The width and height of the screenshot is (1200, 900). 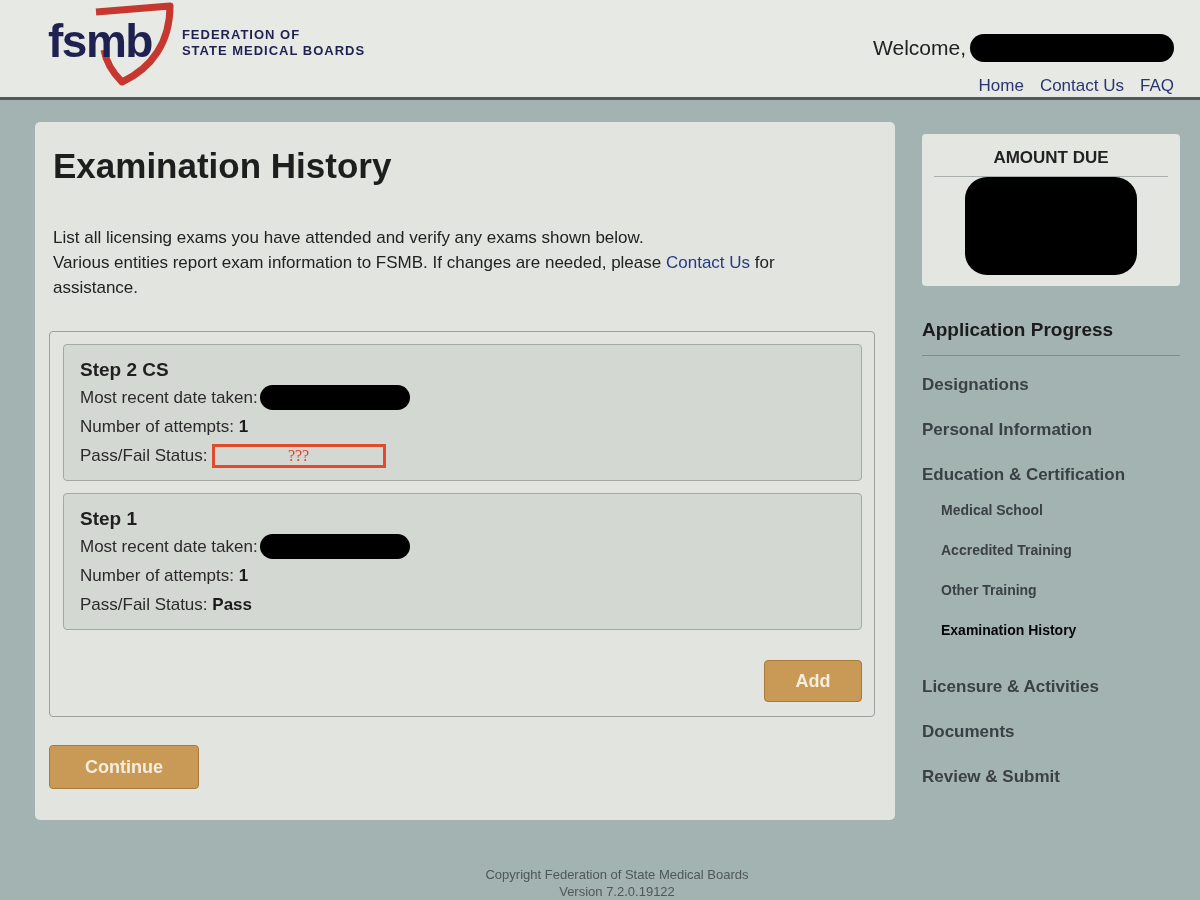 I want to click on progress-nav-item: Other Training, so click(x=1051, y=590).